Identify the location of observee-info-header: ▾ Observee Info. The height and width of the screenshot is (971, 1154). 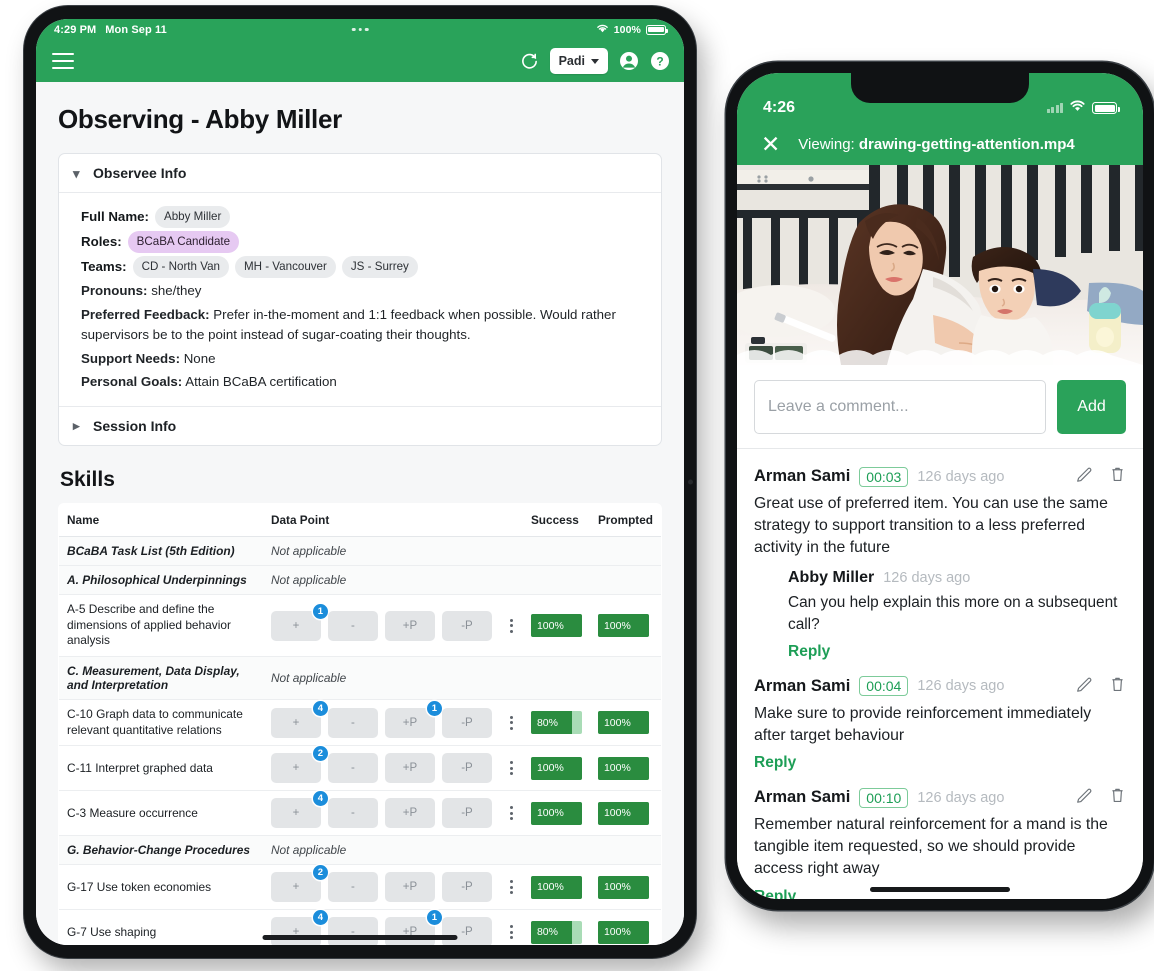
(360, 173).